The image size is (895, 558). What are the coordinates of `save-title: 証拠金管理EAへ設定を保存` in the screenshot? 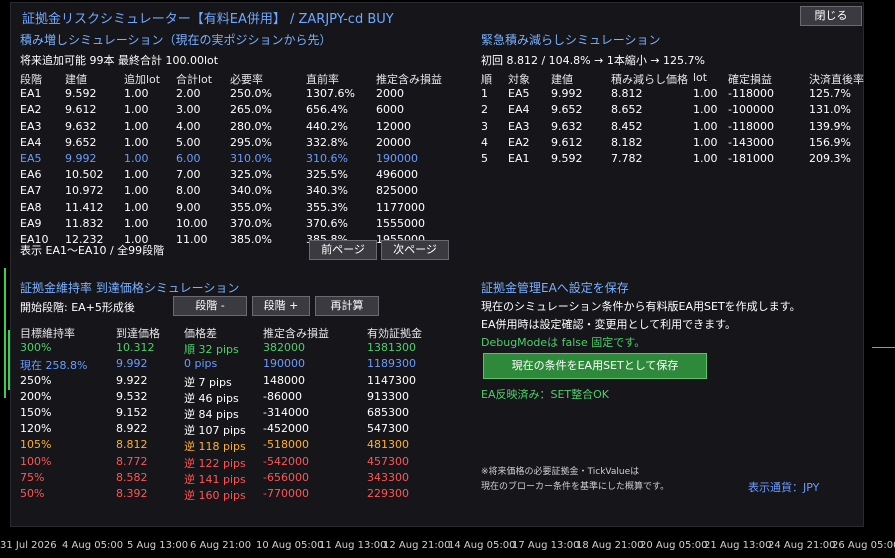 It's located at (555, 288).